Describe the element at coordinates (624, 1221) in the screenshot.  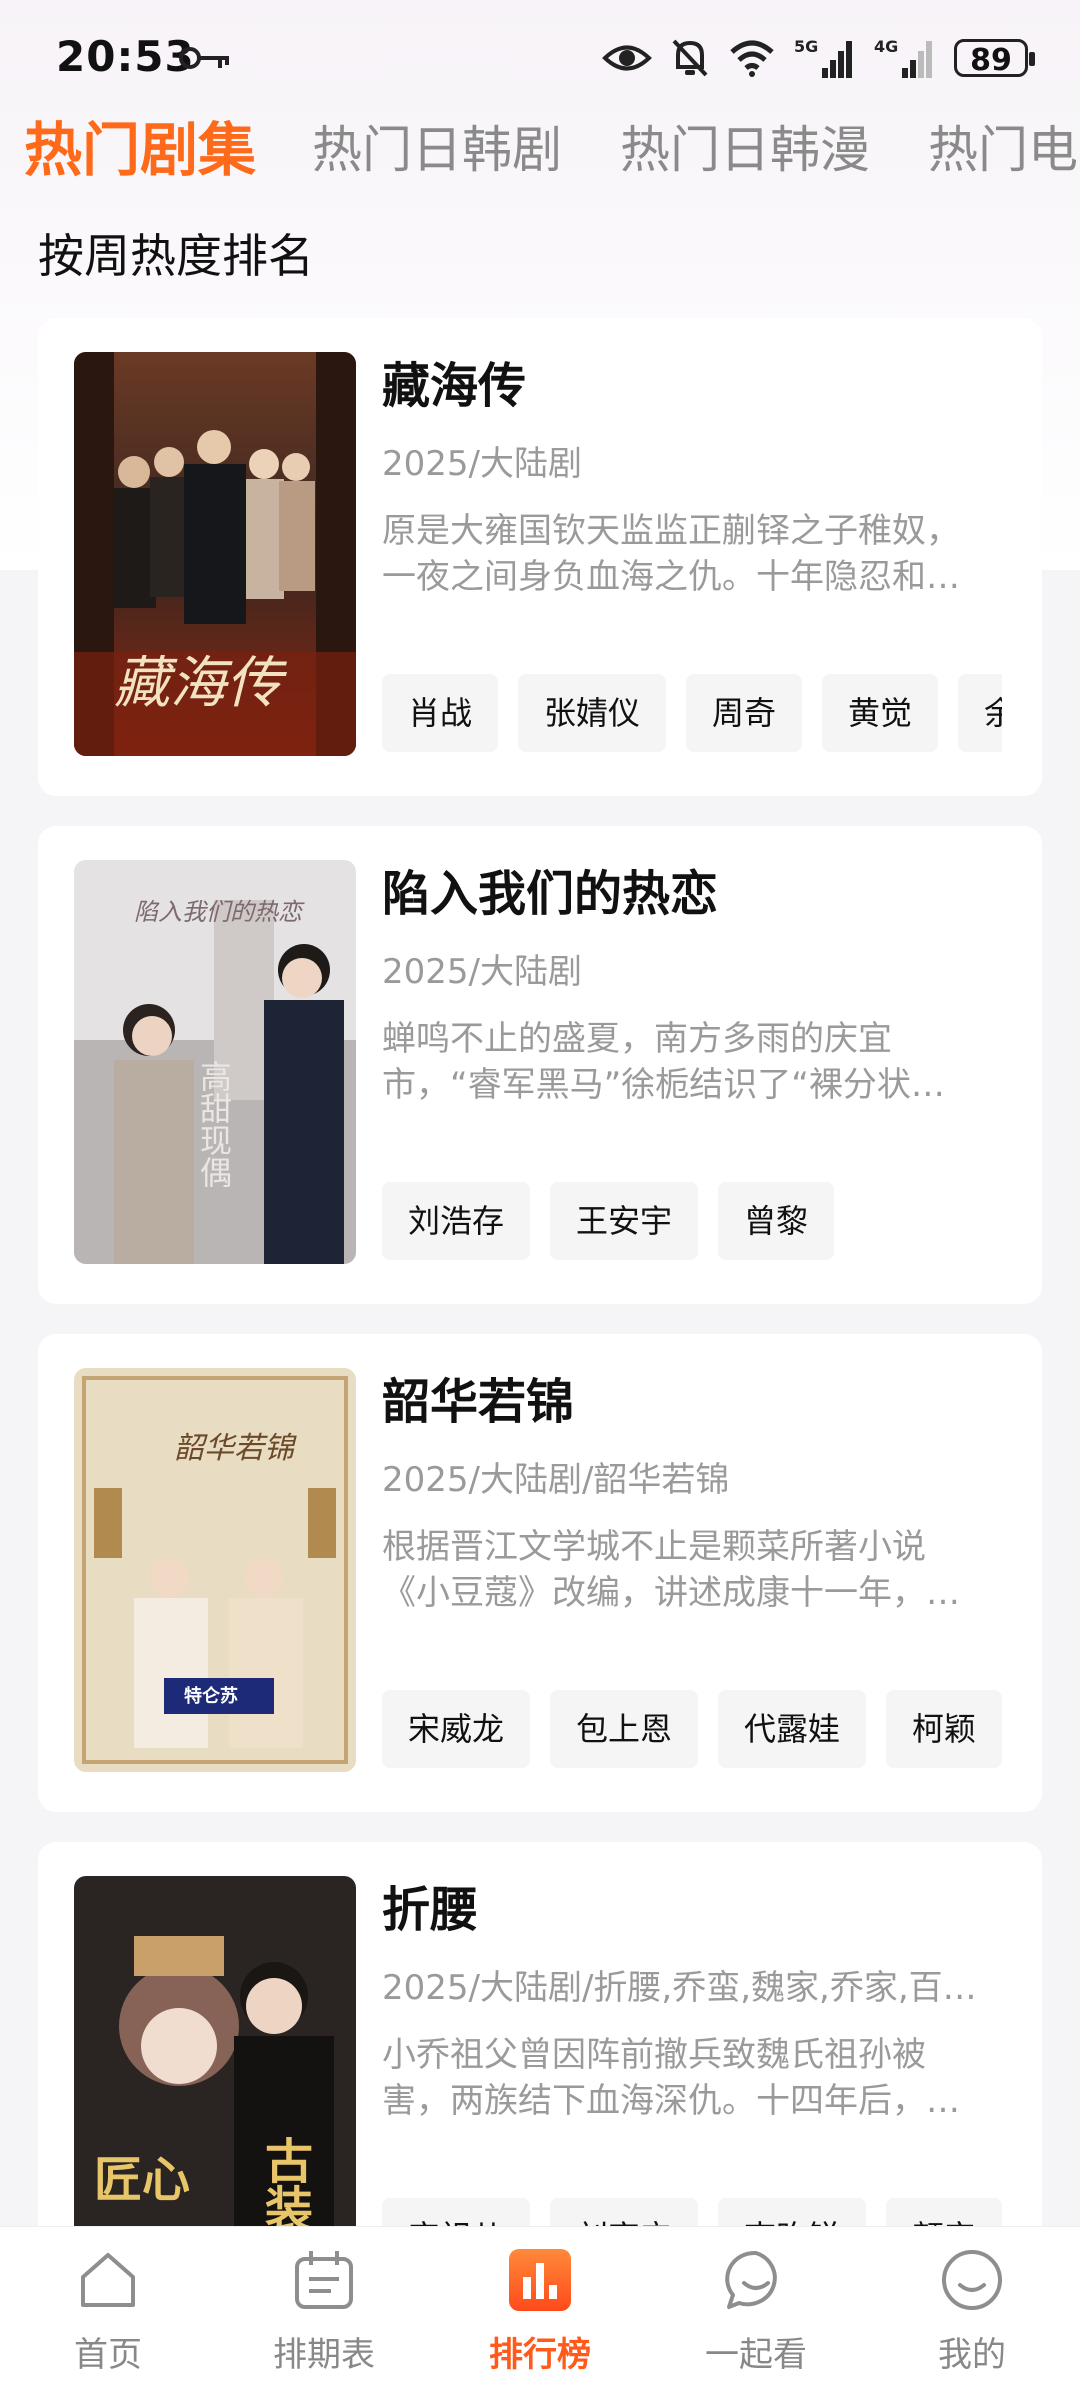
I see `cast-chip: 王安宇` at that location.